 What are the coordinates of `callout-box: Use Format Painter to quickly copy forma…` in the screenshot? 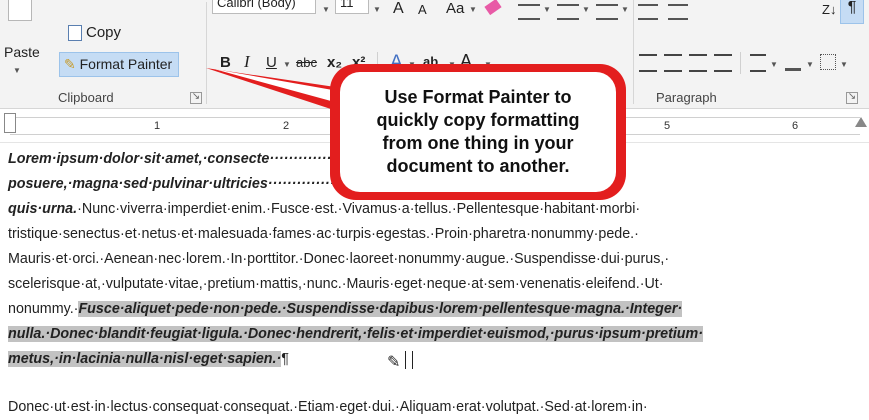 It's located at (478, 132).